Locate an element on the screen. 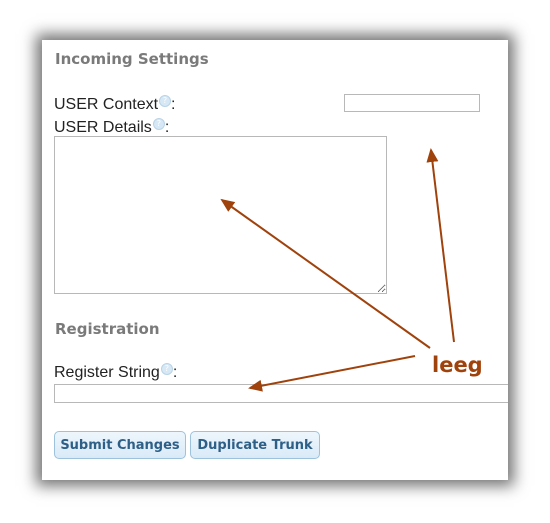  annotation-label: leeg is located at coordinates (457, 365).